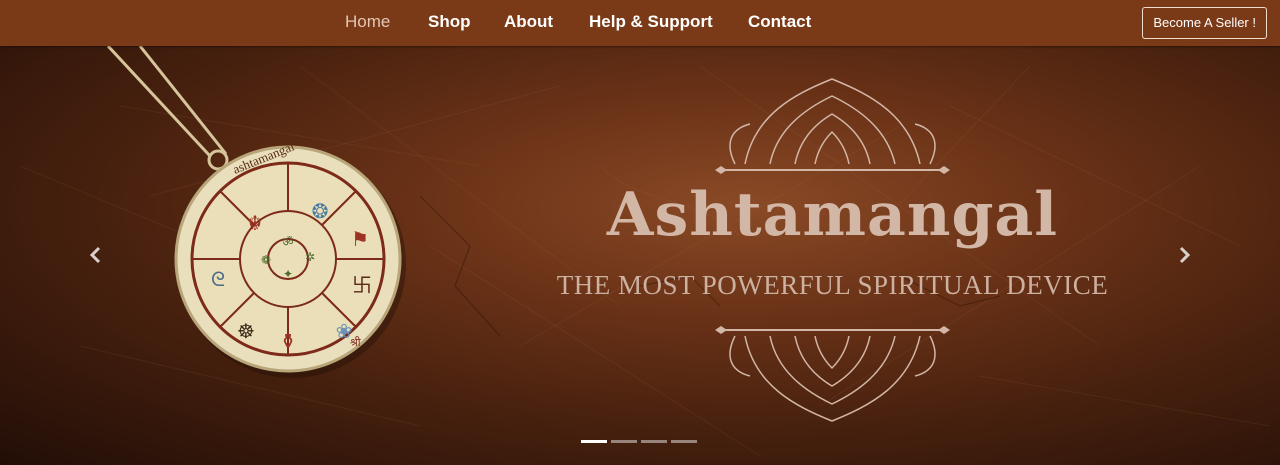 Image resolution: width=1280 pixels, height=465 pixels. Describe the element at coordinates (832, 285) in the screenshot. I see `hero-subtitle: THE MOST POWERFUL SPIRITUAL DEVICE` at that location.